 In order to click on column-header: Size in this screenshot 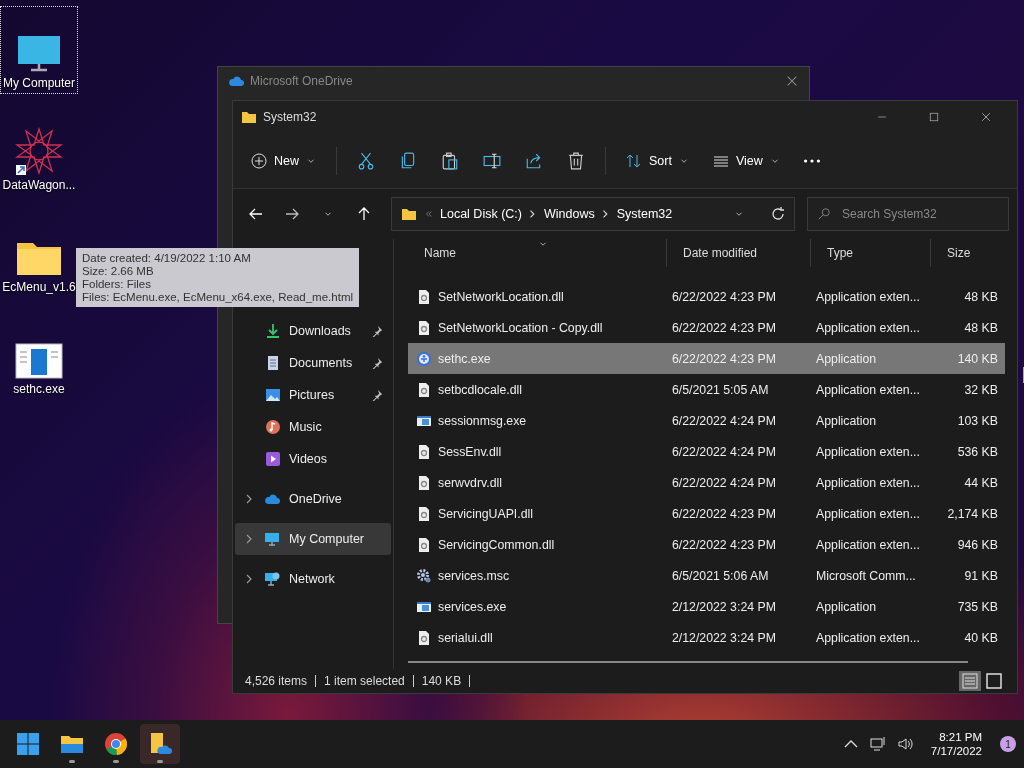, I will do `click(966, 253)`.